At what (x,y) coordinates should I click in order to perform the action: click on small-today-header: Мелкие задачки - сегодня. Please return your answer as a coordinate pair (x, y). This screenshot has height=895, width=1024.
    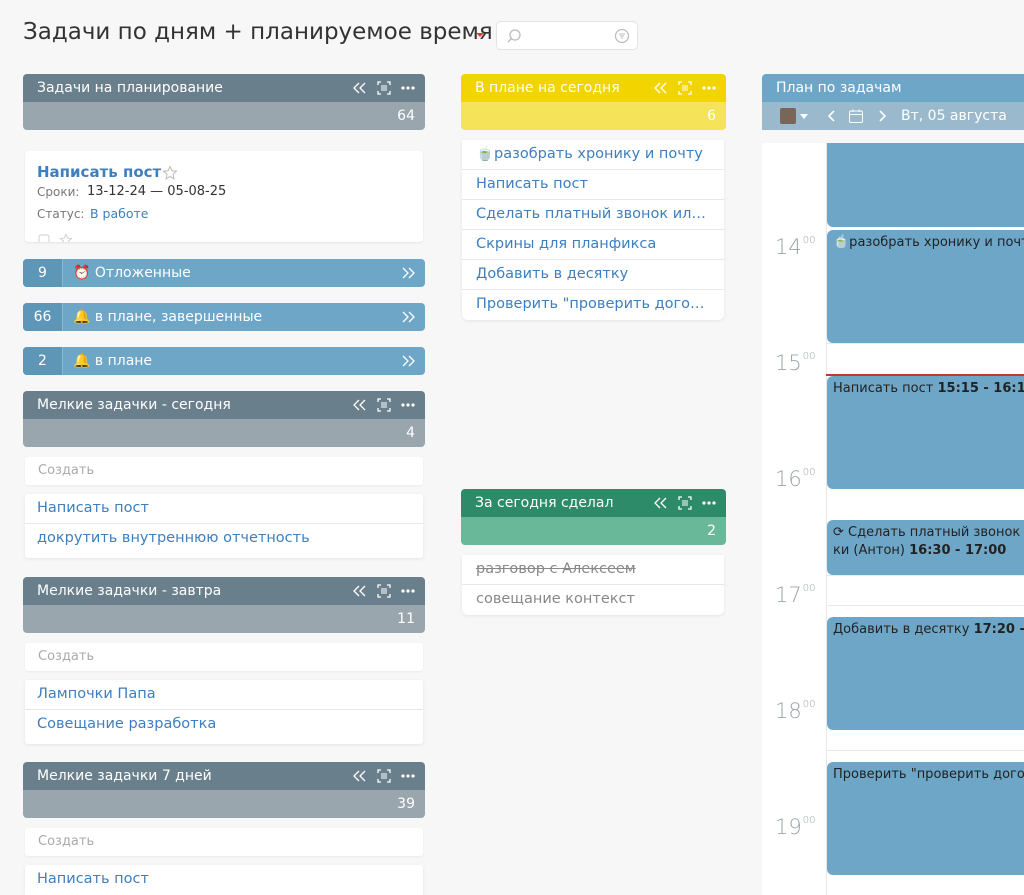
    Looking at the image, I should click on (224, 405).